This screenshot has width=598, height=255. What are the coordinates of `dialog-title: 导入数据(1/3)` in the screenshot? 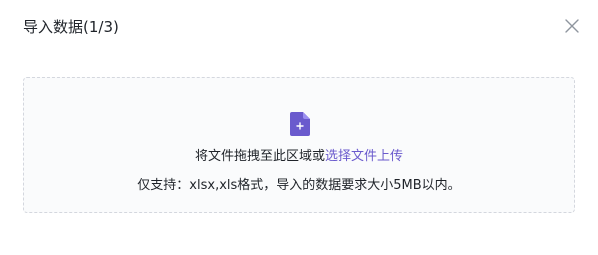 It's located at (71, 27).